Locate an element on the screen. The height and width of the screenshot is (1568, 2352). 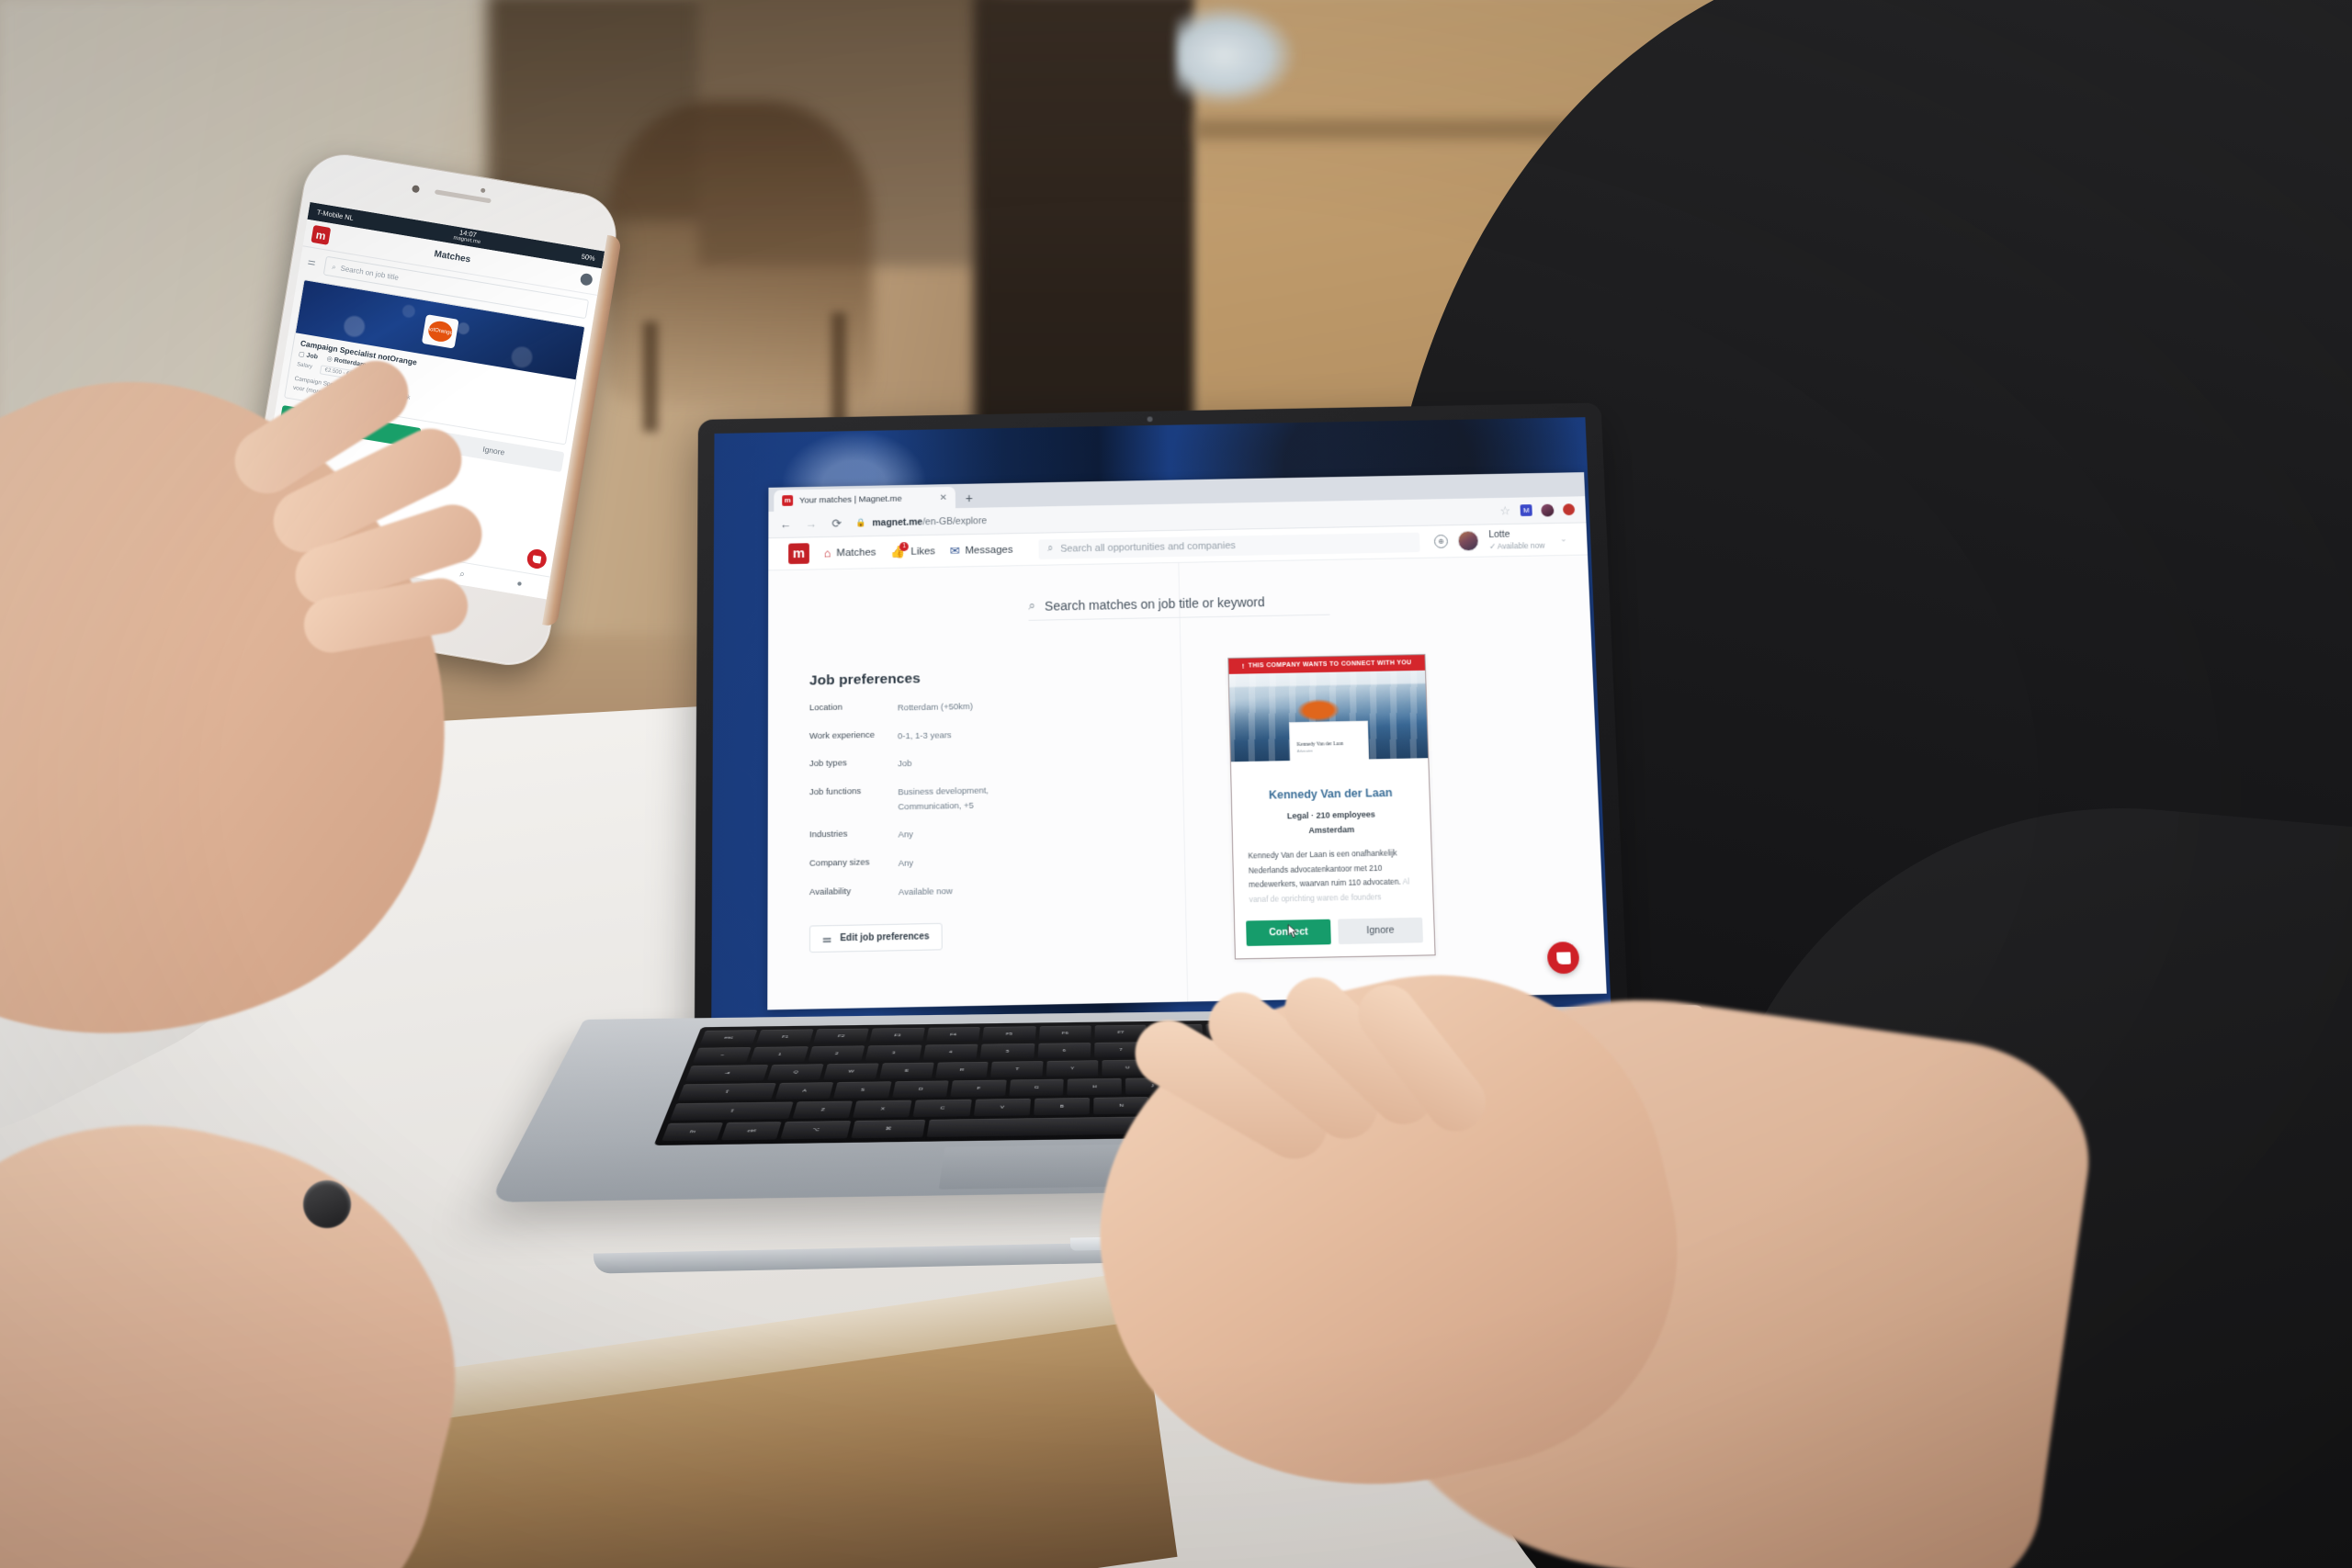
preference-label: Industries is located at coordinates (828, 835).